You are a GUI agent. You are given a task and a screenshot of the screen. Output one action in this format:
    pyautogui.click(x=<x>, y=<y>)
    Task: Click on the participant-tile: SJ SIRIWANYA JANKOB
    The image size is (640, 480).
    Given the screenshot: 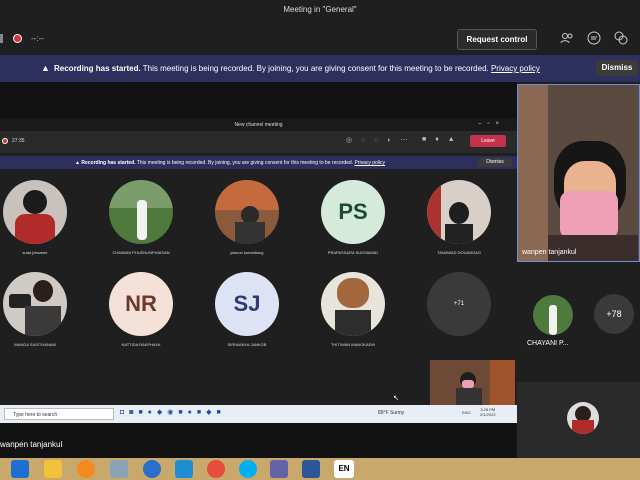 What is the action you would take?
    pyautogui.click(x=247, y=309)
    